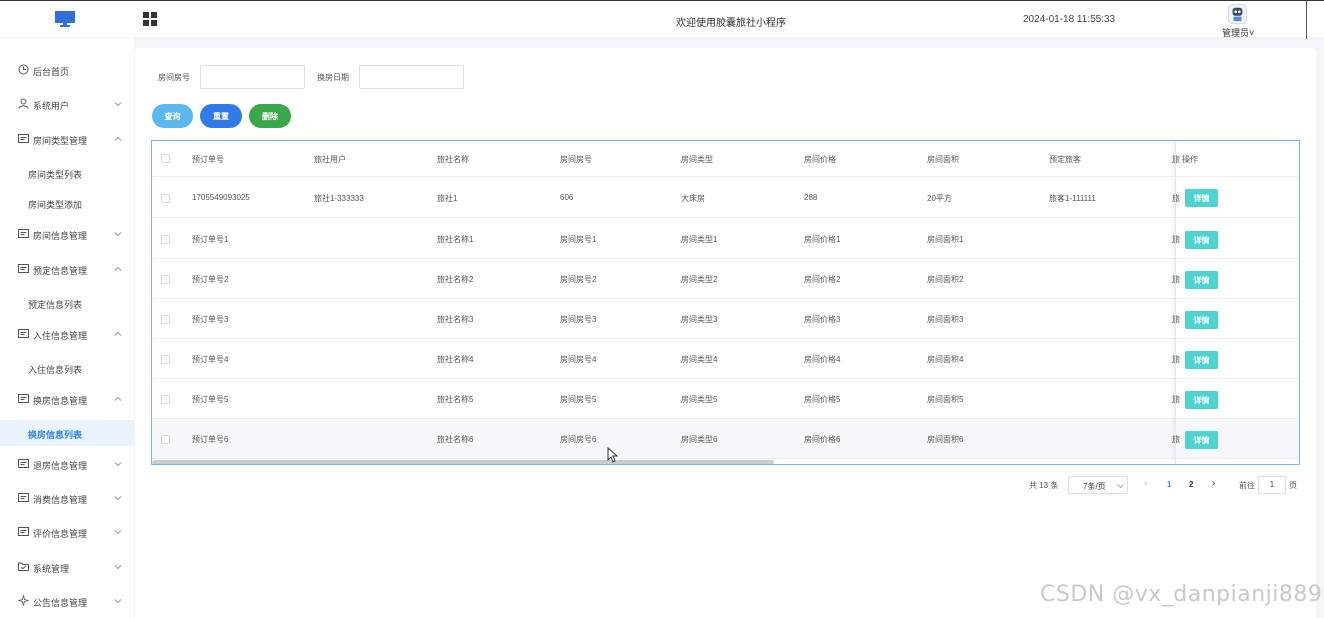 The image size is (1324, 618). What do you see at coordinates (1191, 489) in the screenshot?
I see `page-2-button: 2` at bounding box center [1191, 489].